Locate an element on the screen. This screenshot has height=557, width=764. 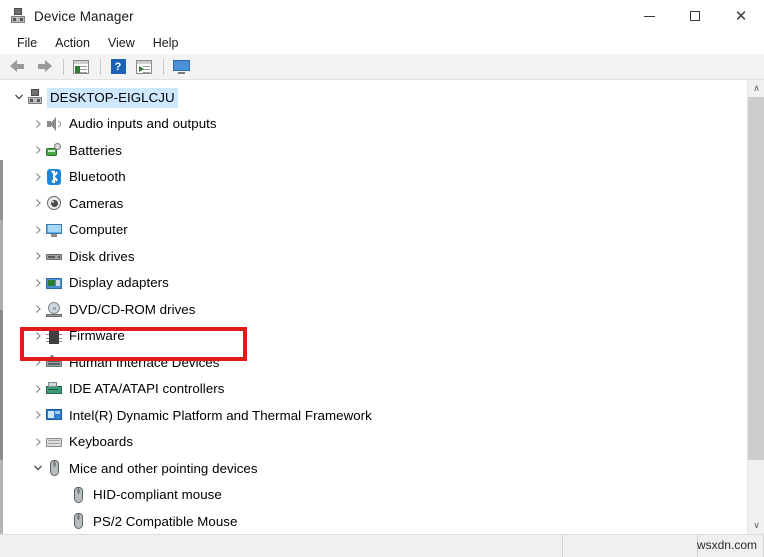
tree-item-label: Cameras is located at coordinates (96, 203).